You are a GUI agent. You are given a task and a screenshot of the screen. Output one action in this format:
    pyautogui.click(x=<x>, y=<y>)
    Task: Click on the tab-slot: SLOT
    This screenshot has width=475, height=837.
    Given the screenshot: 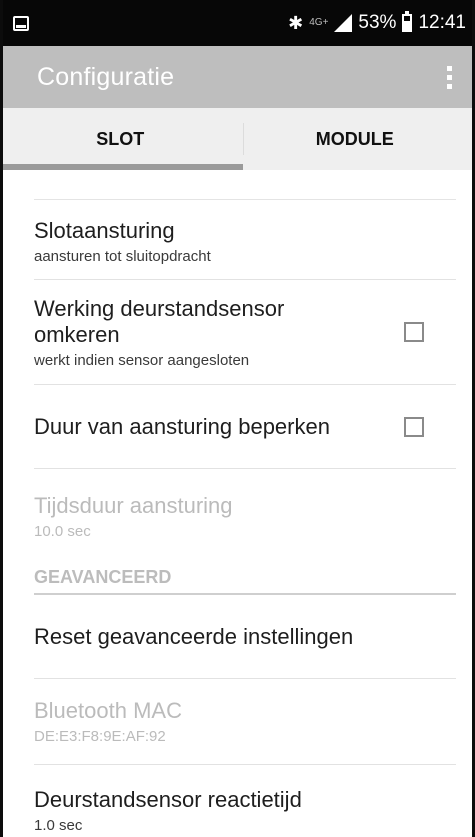 What is the action you would take?
    pyautogui.click(x=120, y=139)
    